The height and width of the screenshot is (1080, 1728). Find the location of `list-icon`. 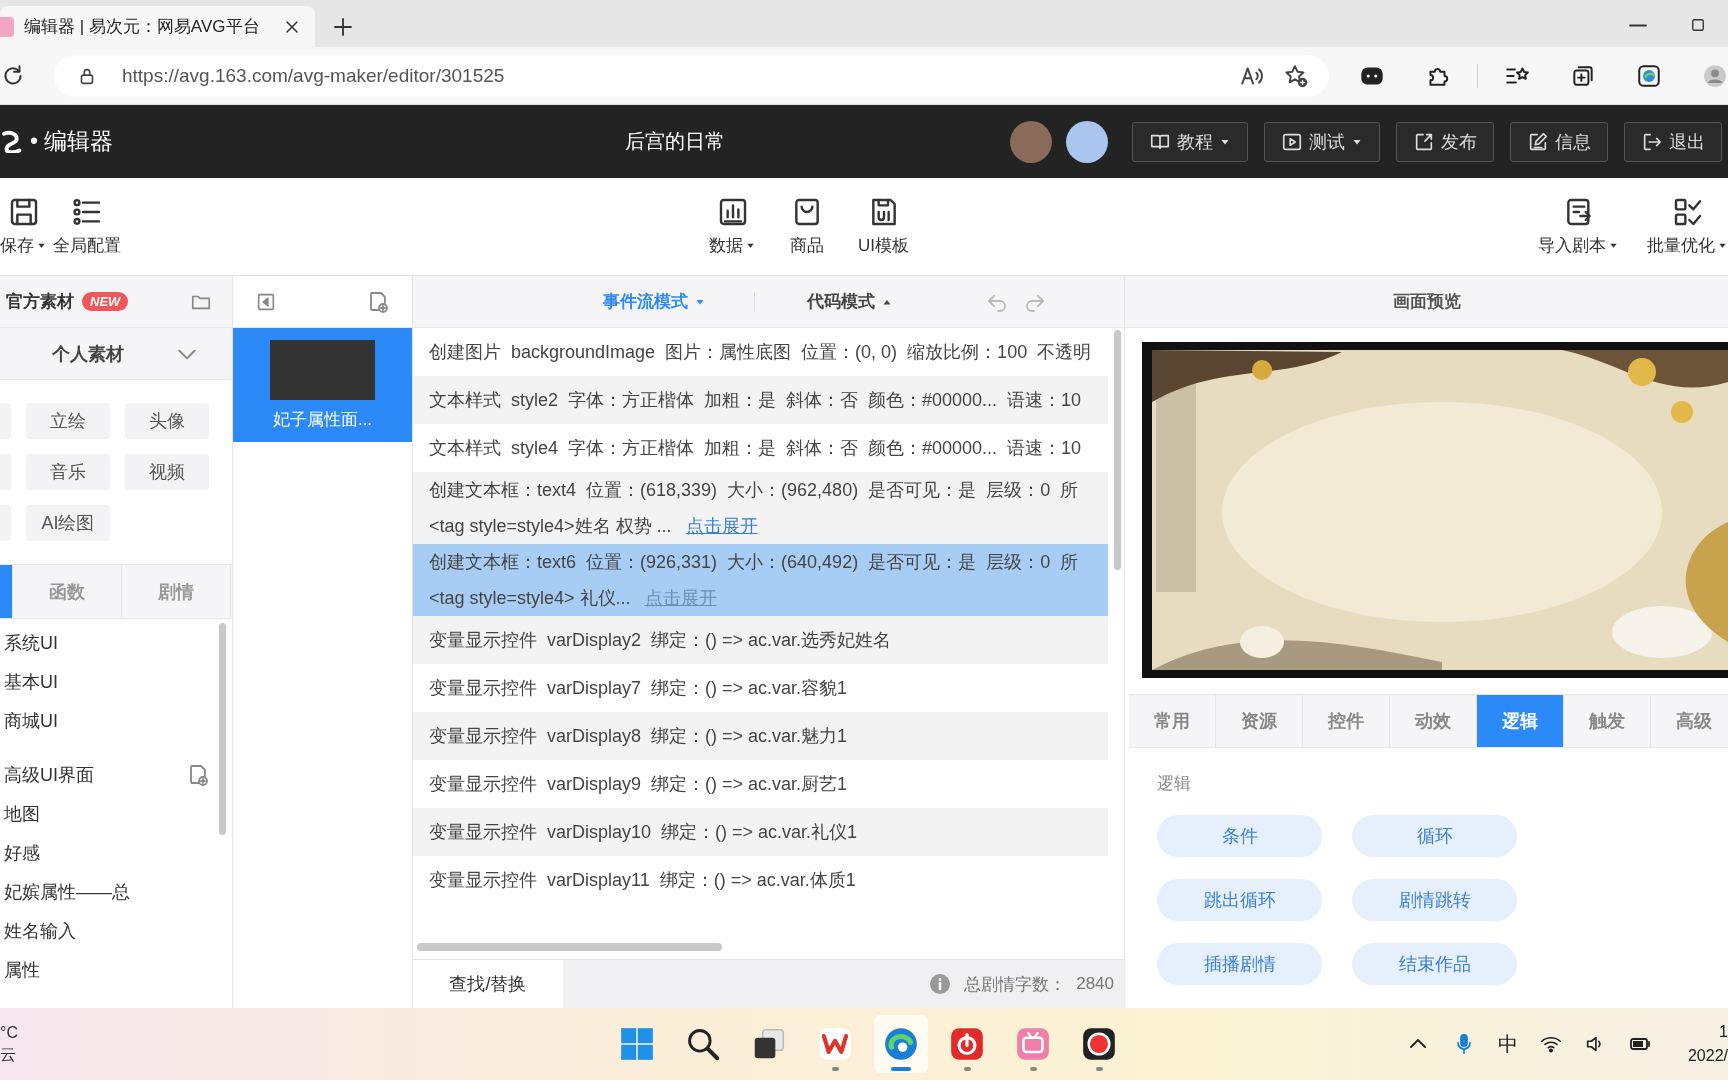

list-icon is located at coordinates (87, 212).